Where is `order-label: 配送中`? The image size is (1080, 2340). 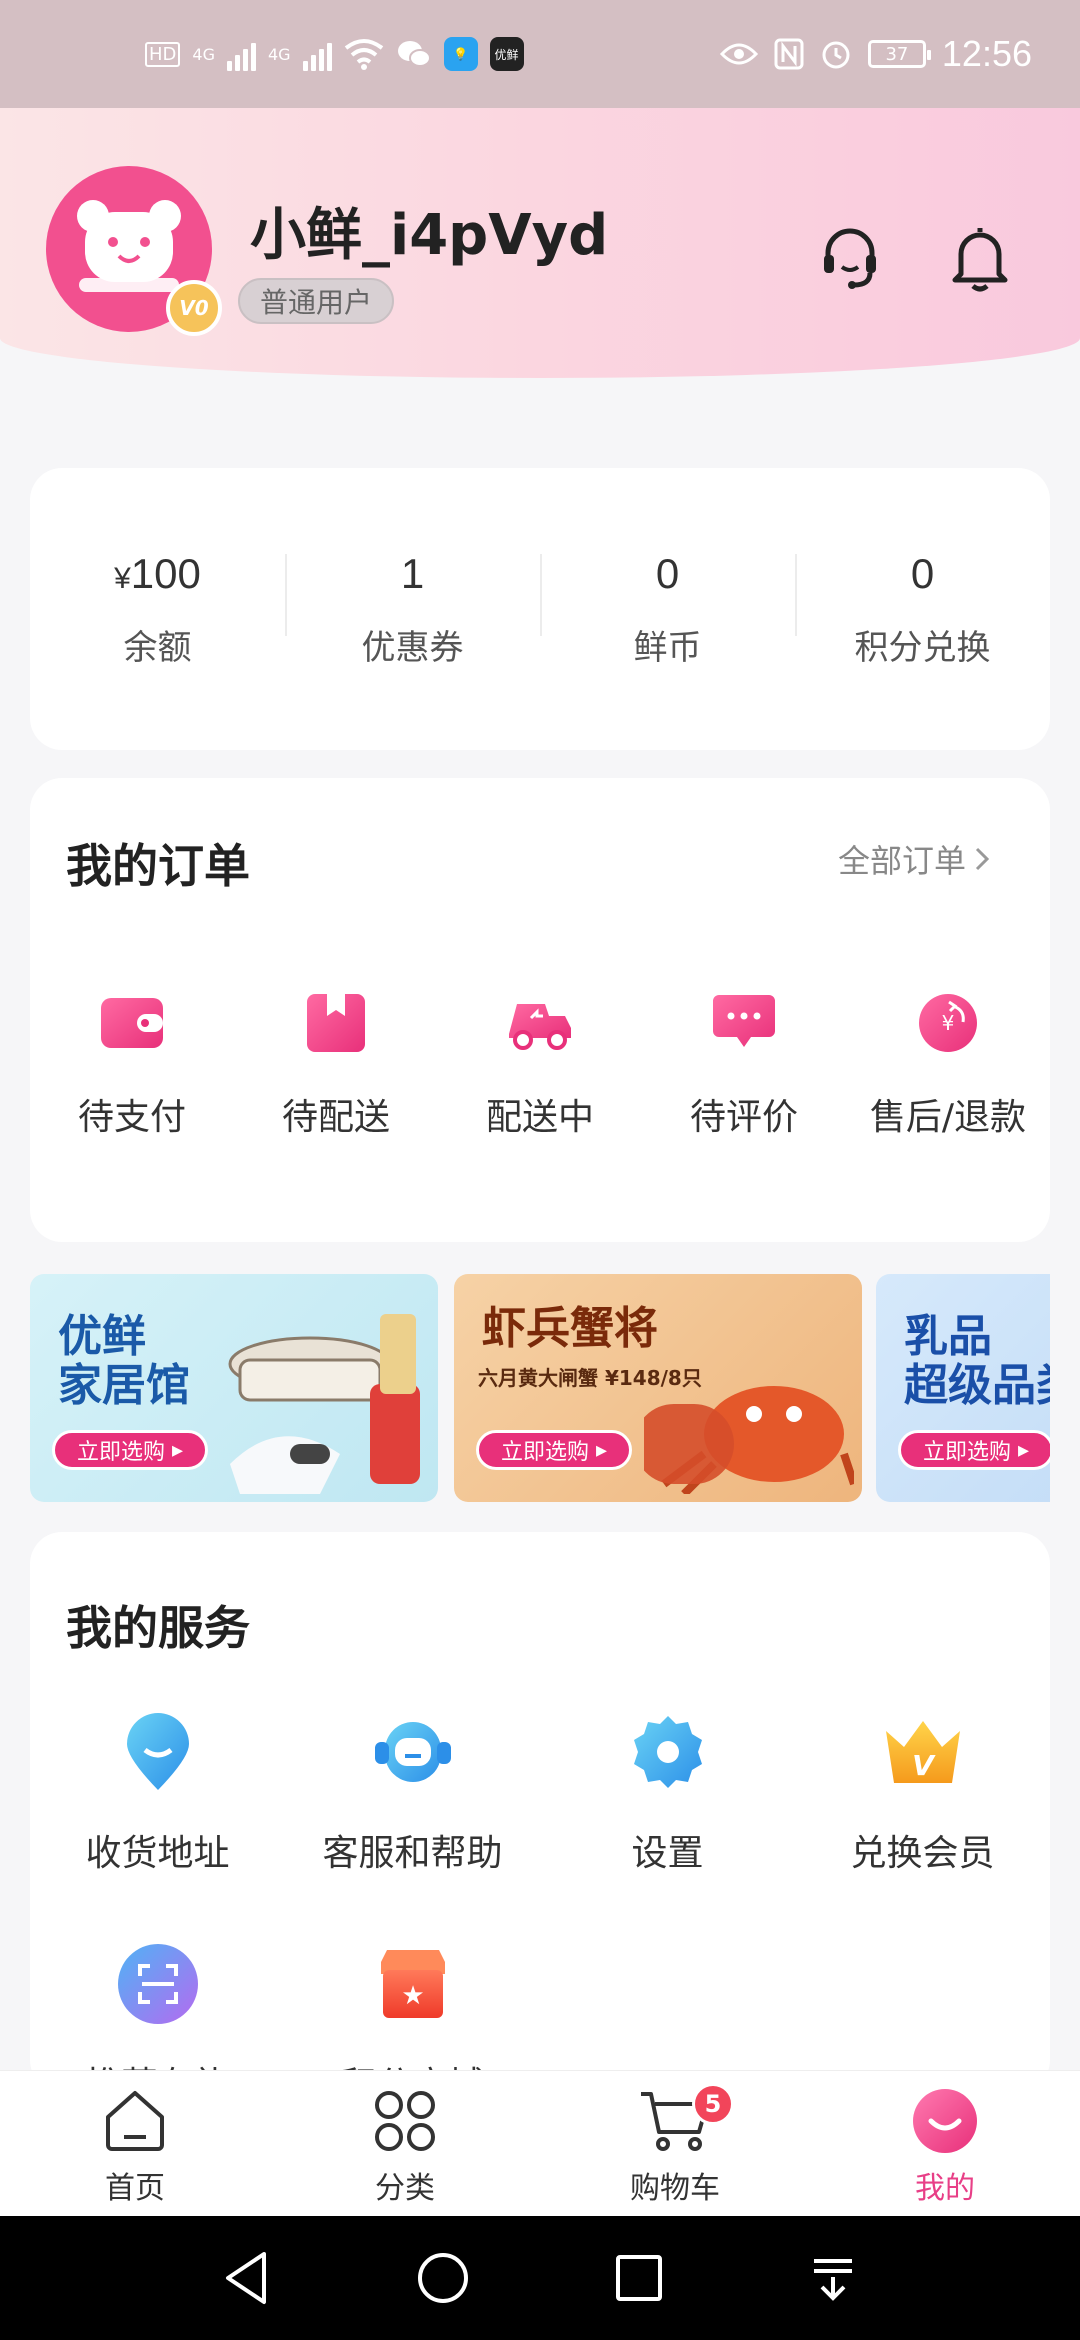 order-label: 配送中 is located at coordinates (539, 1117).